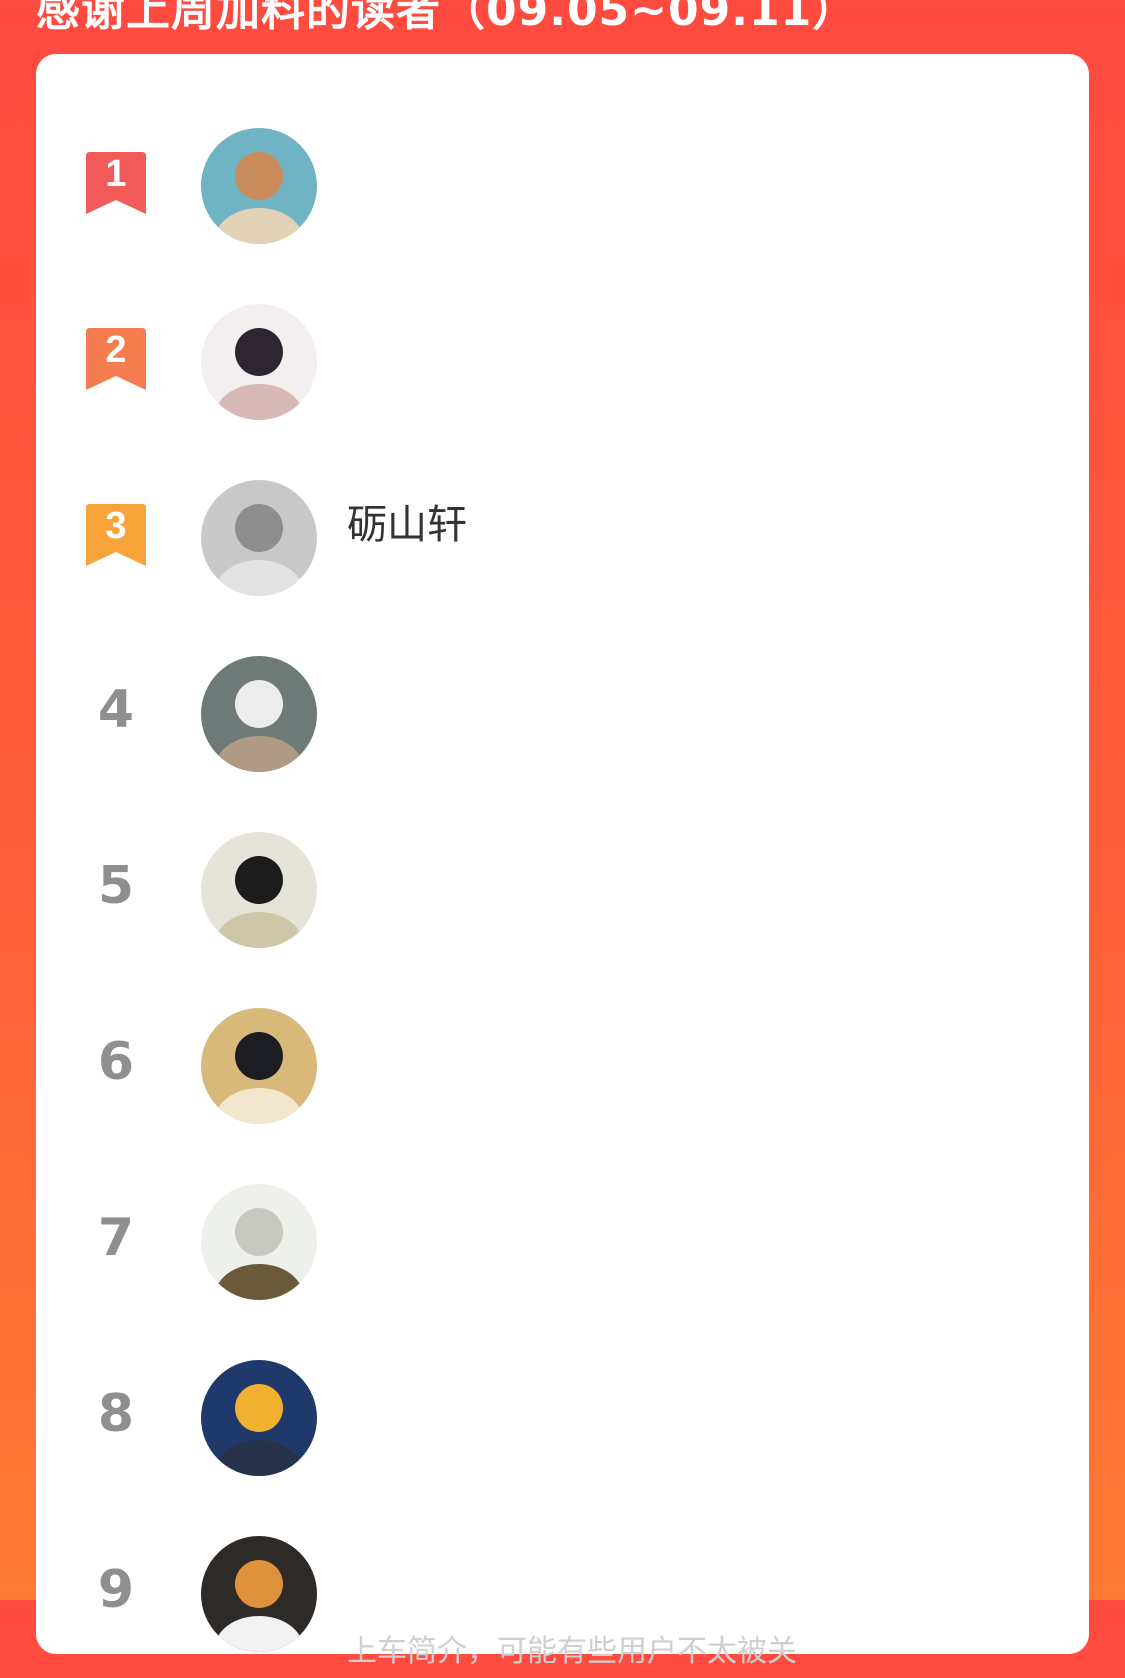  What do you see at coordinates (562, 884) in the screenshot?
I see `list-item: 5` at bounding box center [562, 884].